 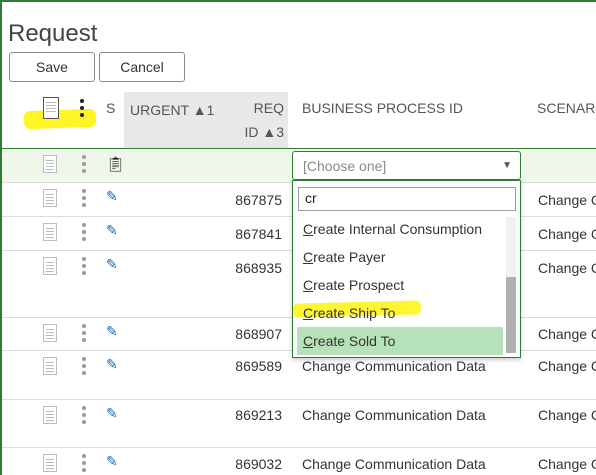 What do you see at coordinates (60, 119) in the screenshot?
I see `save-highlight` at bounding box center [60, 119].